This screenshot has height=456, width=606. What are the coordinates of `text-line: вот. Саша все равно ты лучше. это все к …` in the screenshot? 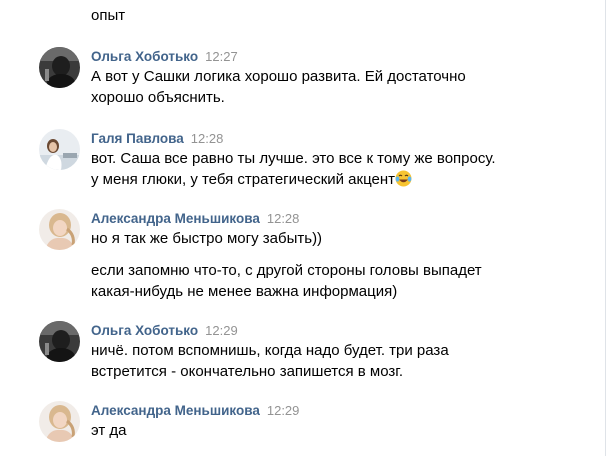 It's located at (293, 158).